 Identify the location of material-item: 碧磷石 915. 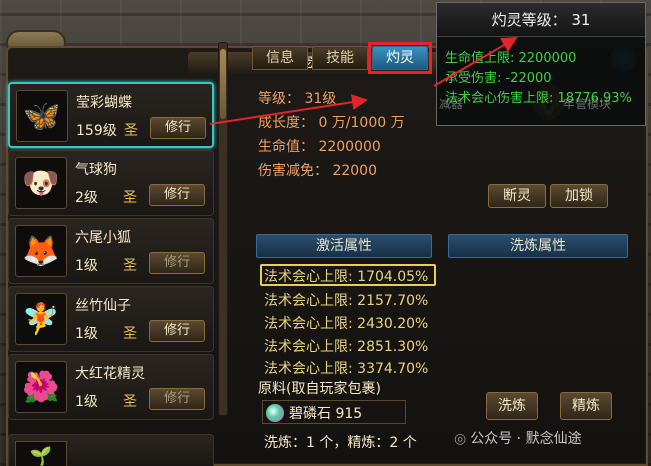
(326, 414).